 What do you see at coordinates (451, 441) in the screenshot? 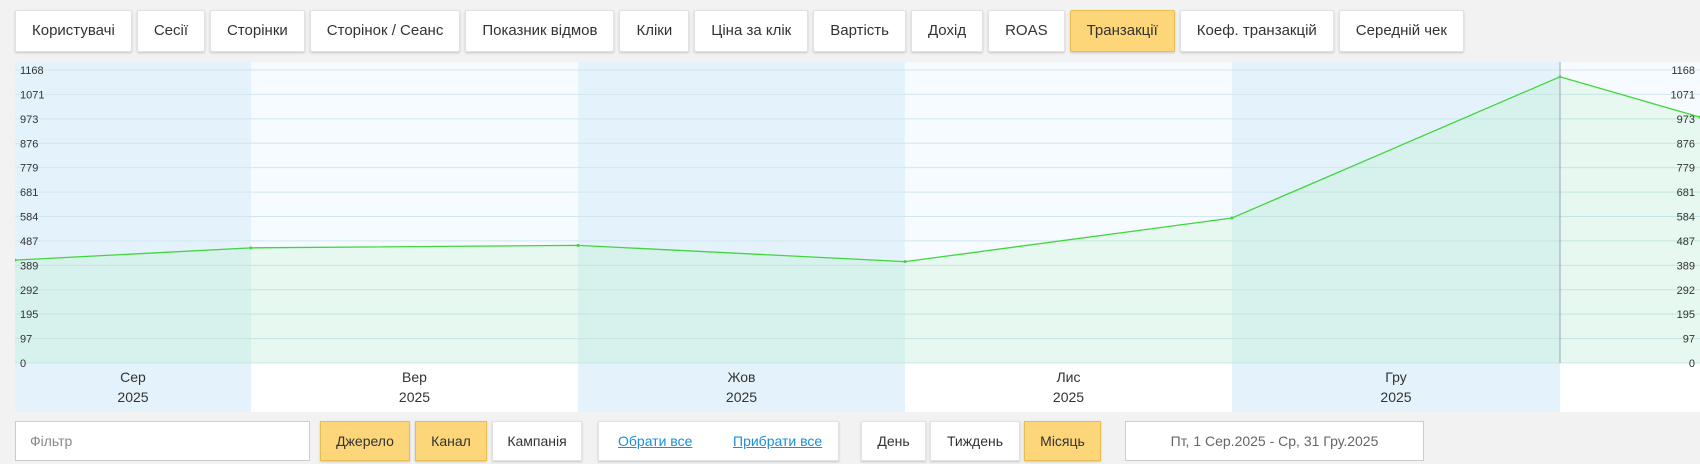
I see `group-channel-button: Канал` at bounding box center [451, 441].